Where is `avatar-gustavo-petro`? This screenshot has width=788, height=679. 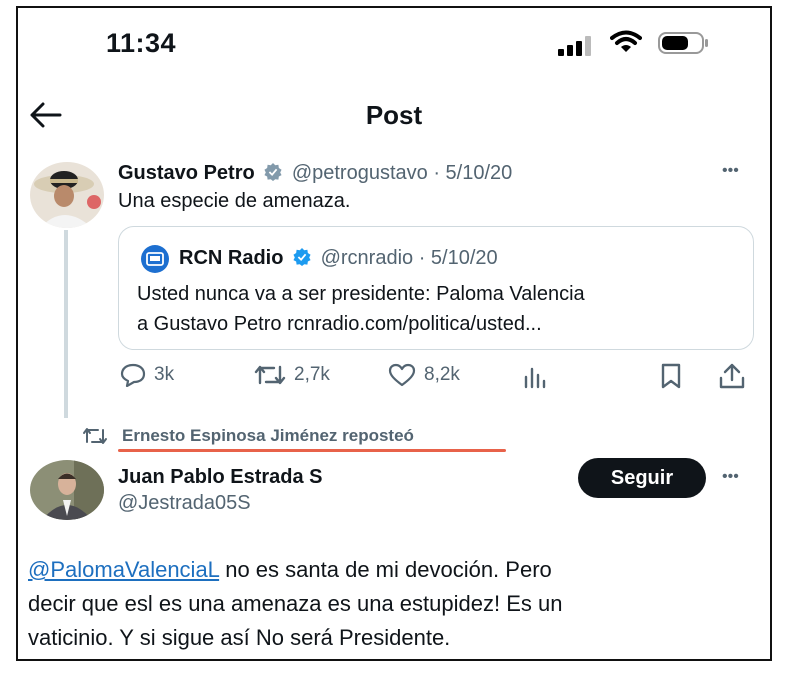
avatar-gustavo-petro is located at coordinates (67, 195).